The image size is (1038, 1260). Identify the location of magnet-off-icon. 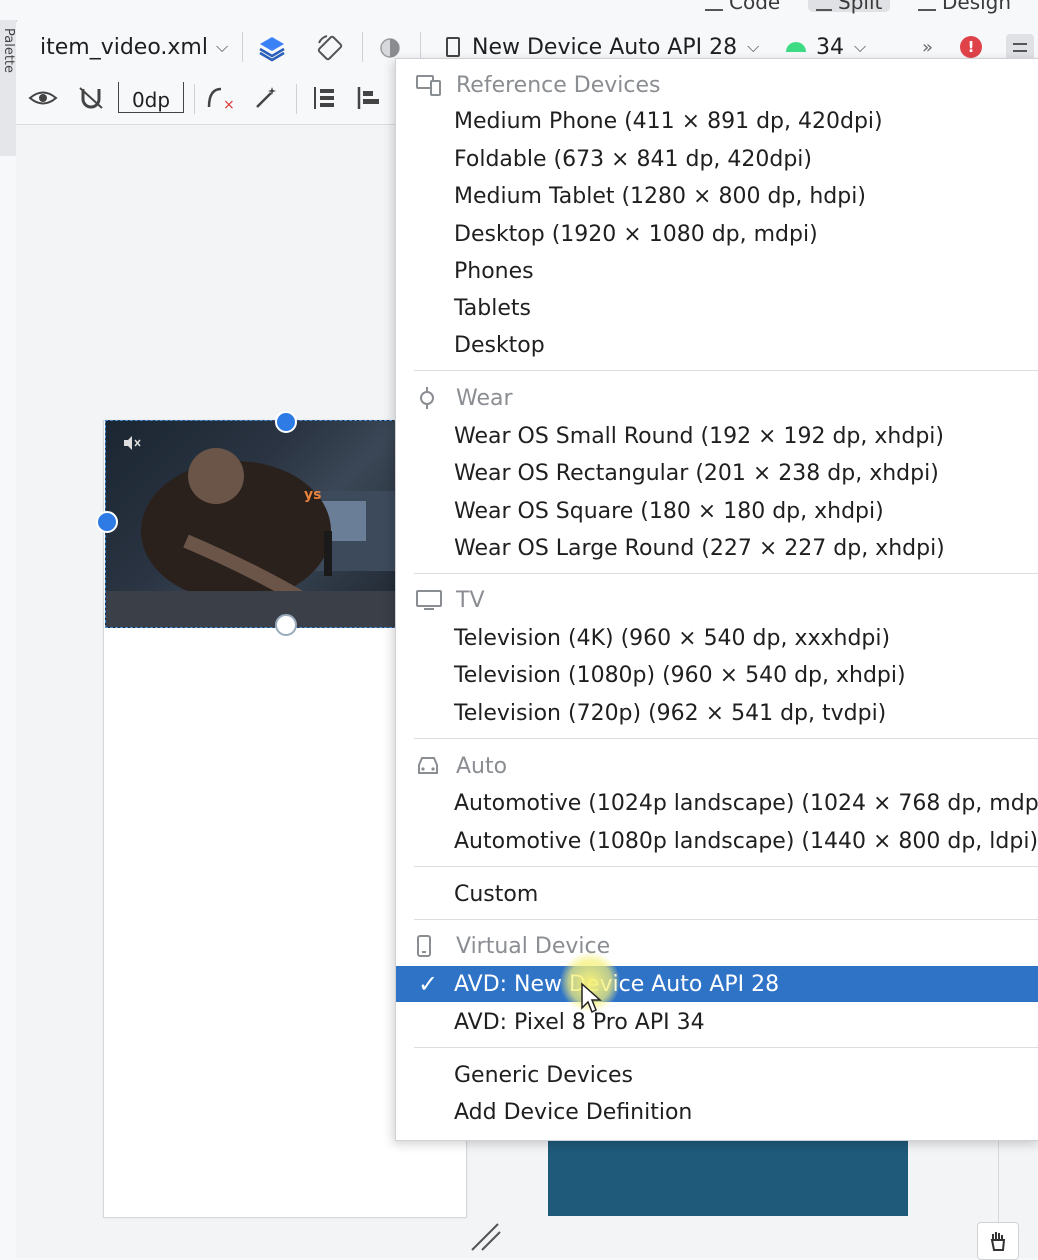
(91, 98).